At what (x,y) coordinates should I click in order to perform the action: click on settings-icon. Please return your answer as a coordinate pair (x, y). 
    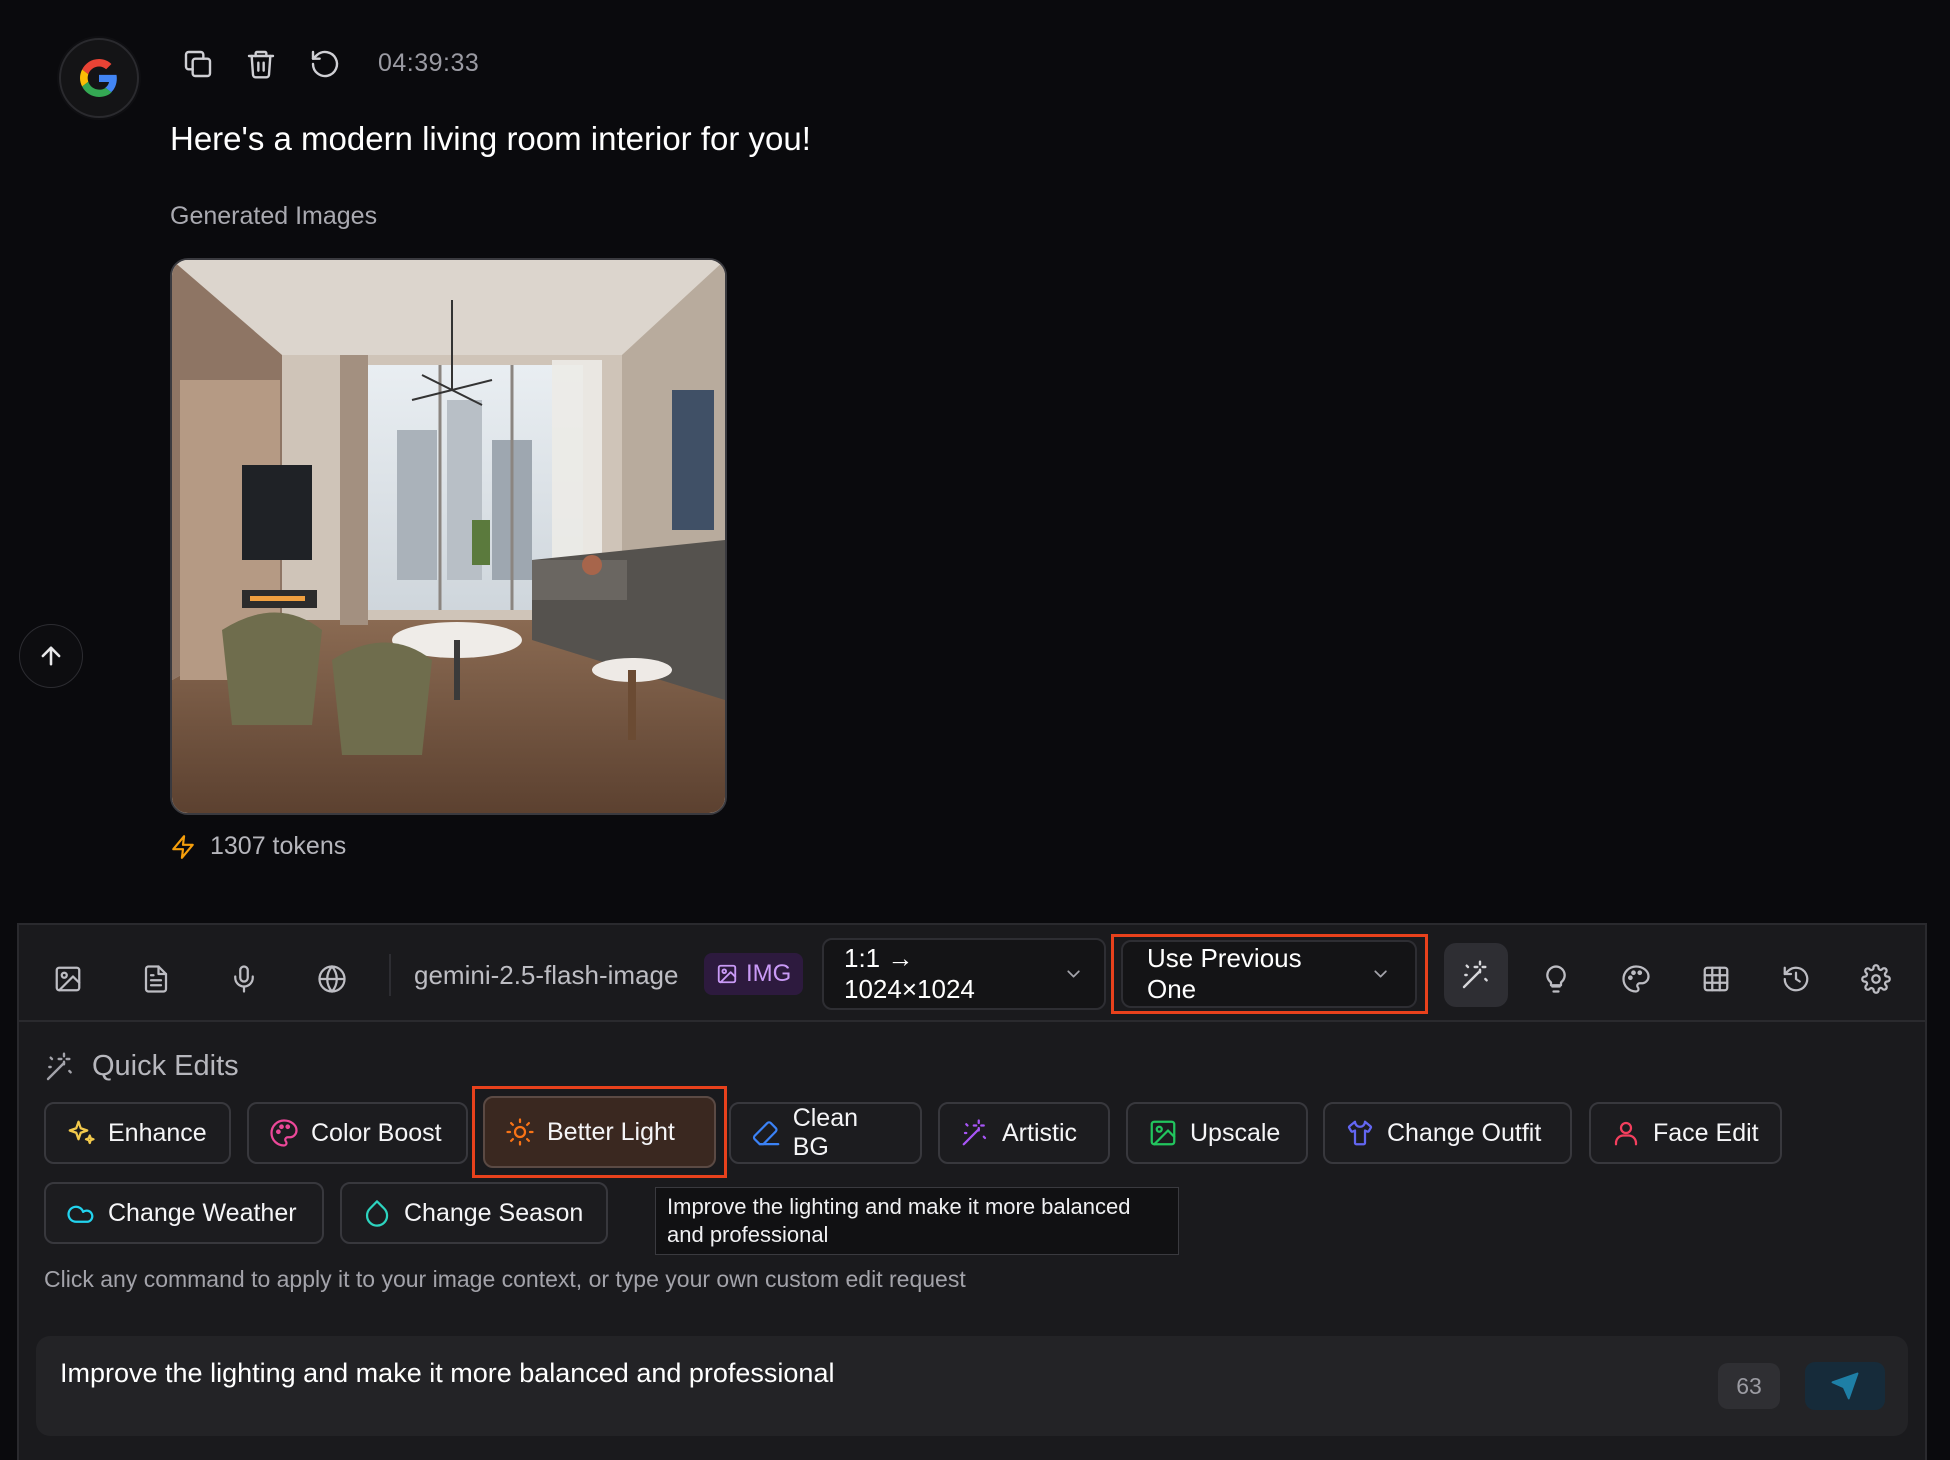
    Looking at the image, I should click on (1876, 979).